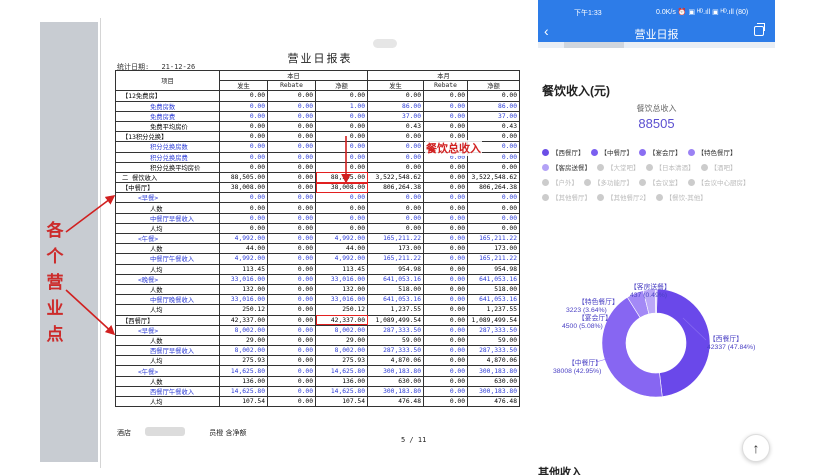 This screenshot has height=475, width=830. I want to click on table-row: 人数 29.00 0.00 29.00 59.00 0.00 59.00, so click(317, 340).